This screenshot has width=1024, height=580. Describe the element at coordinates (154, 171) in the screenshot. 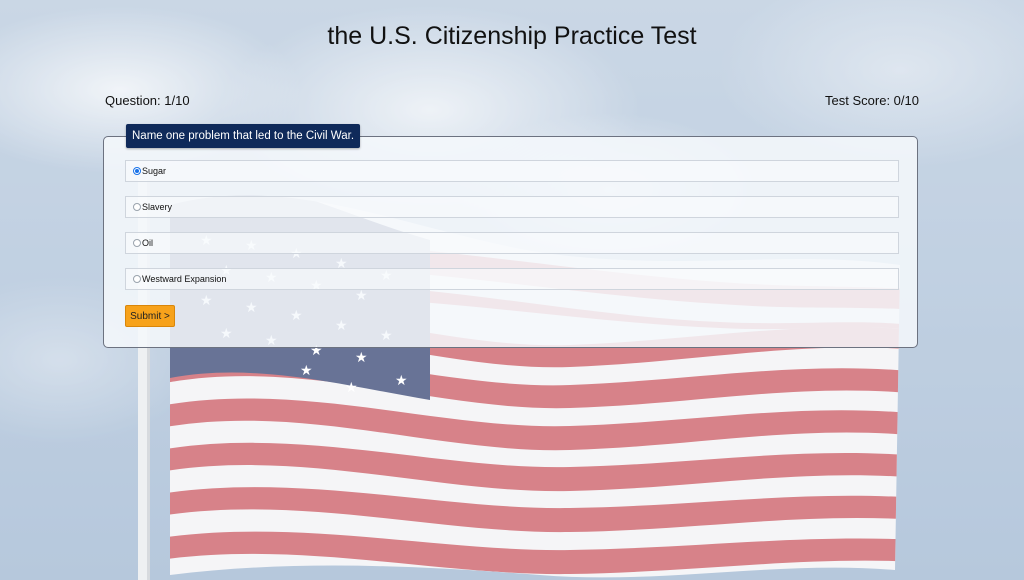

I see `answer-option-label: Sugar` at that location.